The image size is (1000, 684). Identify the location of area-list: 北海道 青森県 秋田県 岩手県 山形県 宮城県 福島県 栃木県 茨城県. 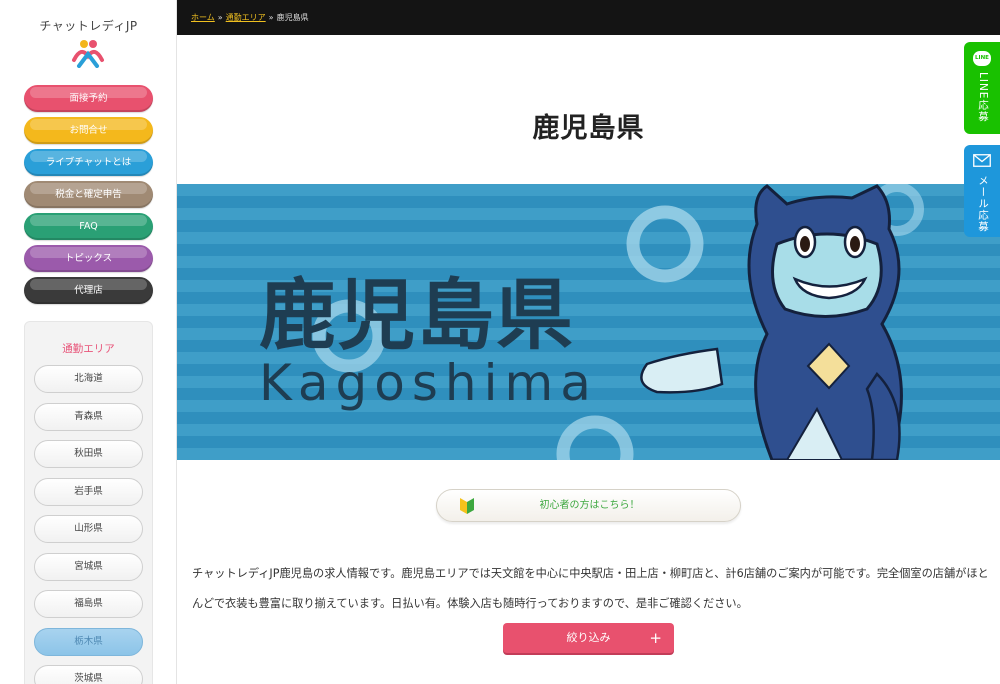
(88, 524).